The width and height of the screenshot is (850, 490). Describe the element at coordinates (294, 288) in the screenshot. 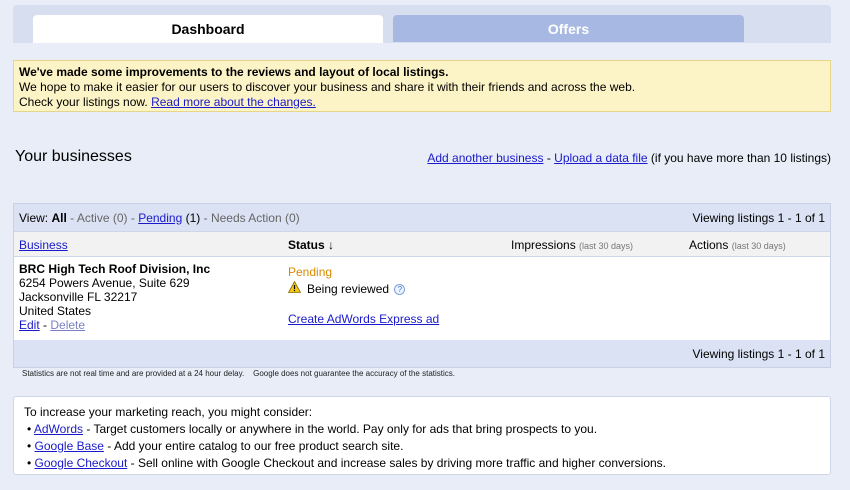

I see `warning-icon` at that location.